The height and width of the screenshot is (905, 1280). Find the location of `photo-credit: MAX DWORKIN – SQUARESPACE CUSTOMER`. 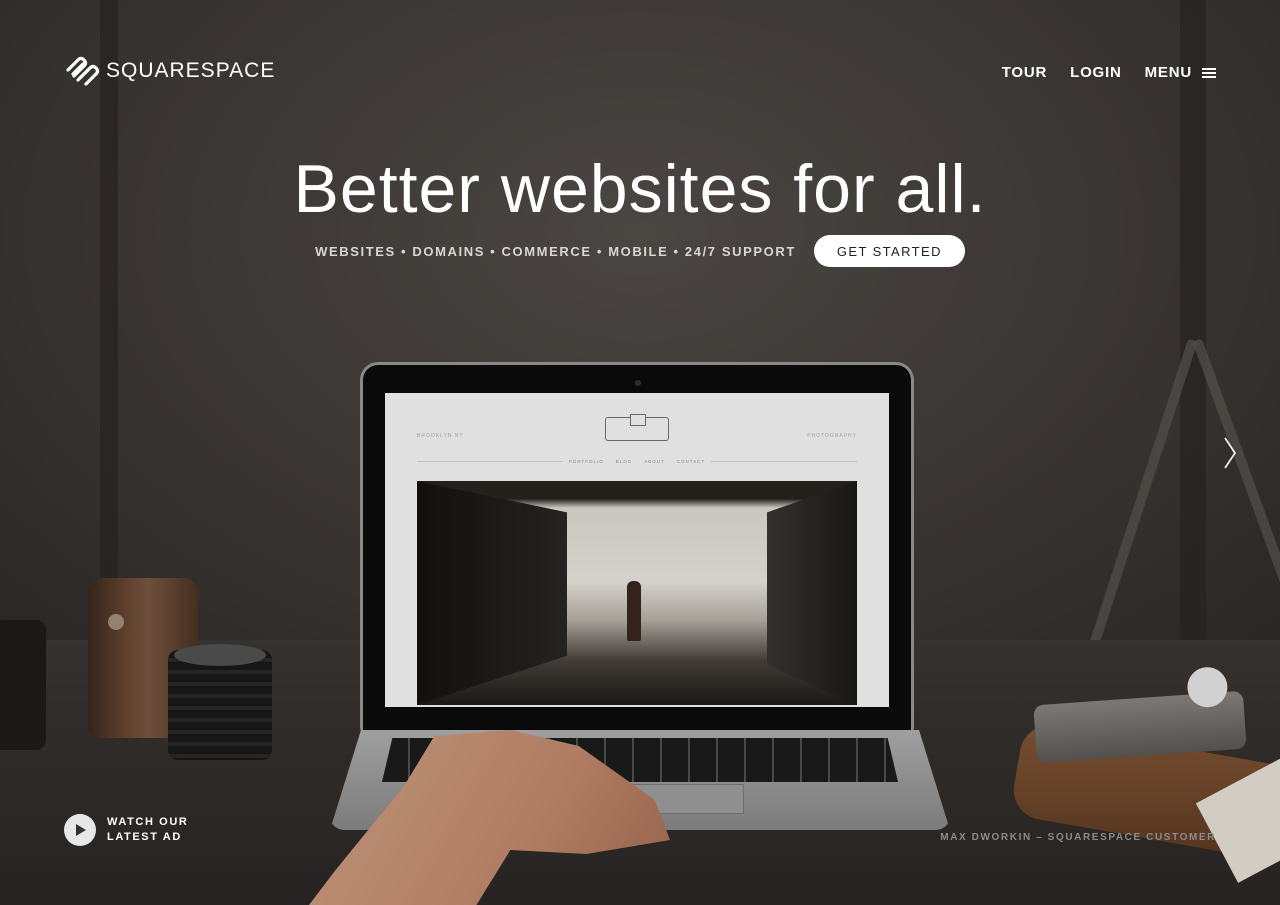

photo-credit: MAX DWORKIN – SQUARESPACE CUSTOMER is located at coordinates (1078, 837).